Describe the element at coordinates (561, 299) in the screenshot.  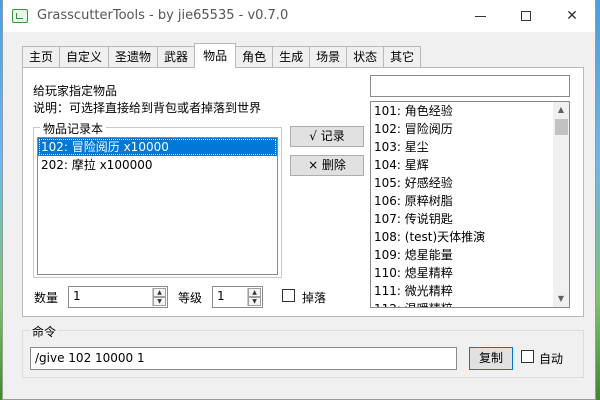
I see `scroll-down-icon: ▼` at that location.